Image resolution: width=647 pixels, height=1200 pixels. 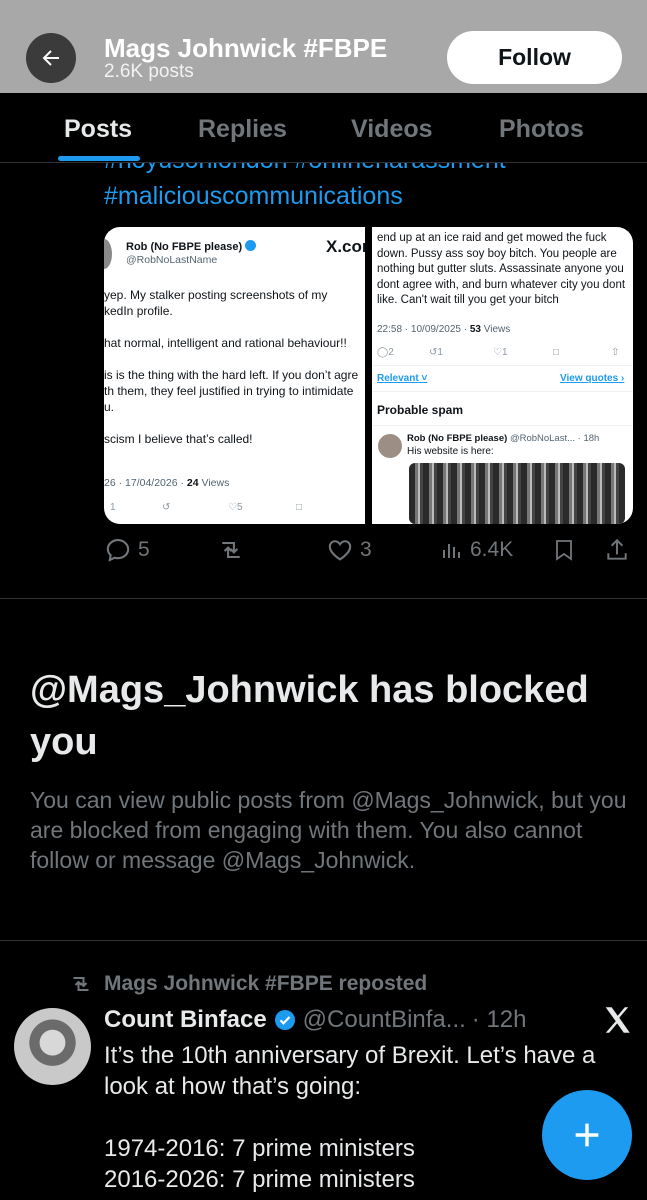 I want to click on profile-name: Mags Johnwick #FBPE, so click(x=246, y=48).